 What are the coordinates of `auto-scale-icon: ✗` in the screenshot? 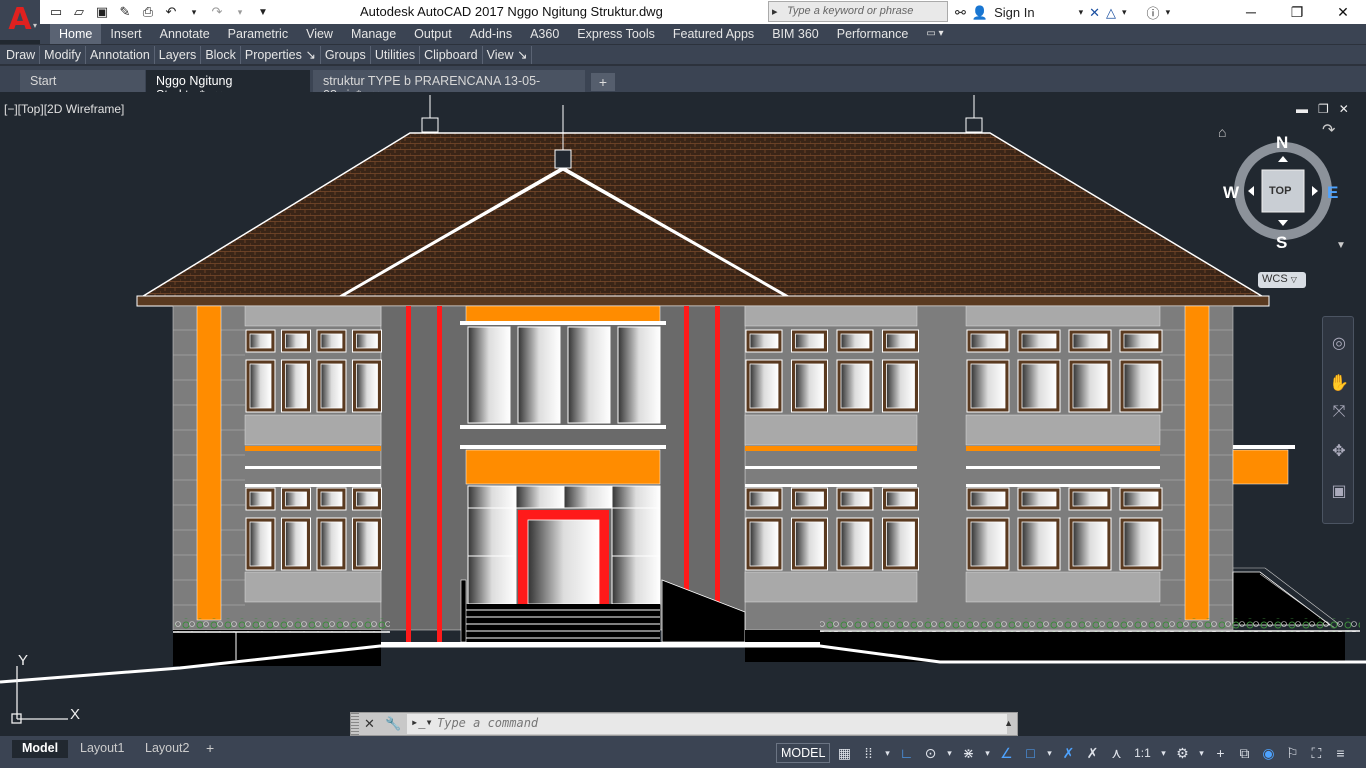 It's located at (1092, 753).